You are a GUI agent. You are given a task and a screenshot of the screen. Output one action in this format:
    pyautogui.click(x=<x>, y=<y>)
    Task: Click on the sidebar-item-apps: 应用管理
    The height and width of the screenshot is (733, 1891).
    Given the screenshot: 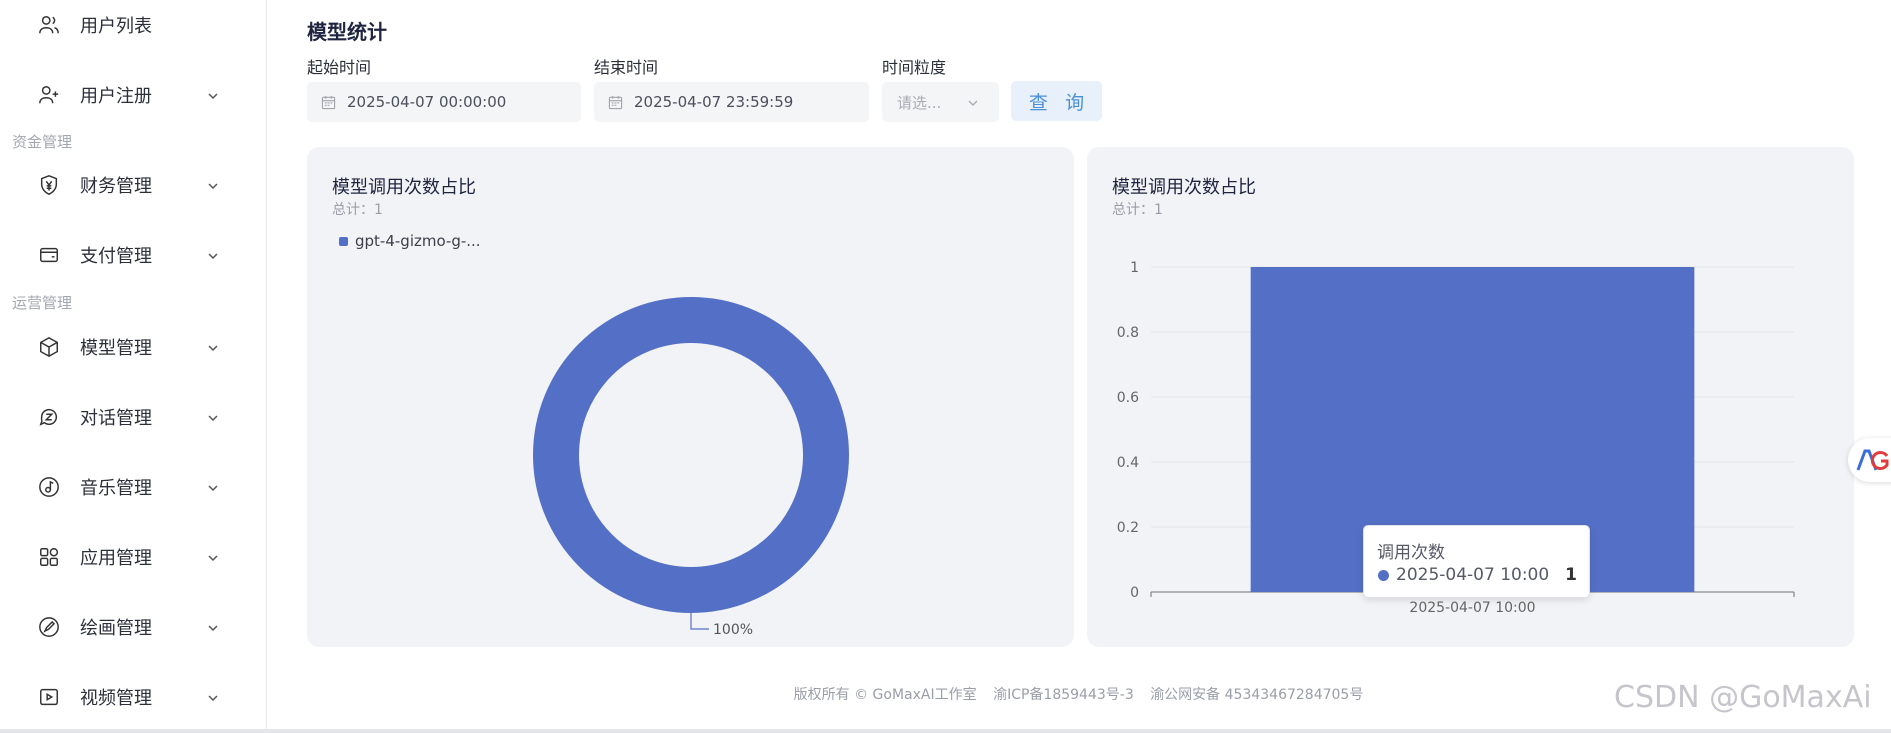 What is the action you would take?
    pyautogui.click(x=133, y=557)
    